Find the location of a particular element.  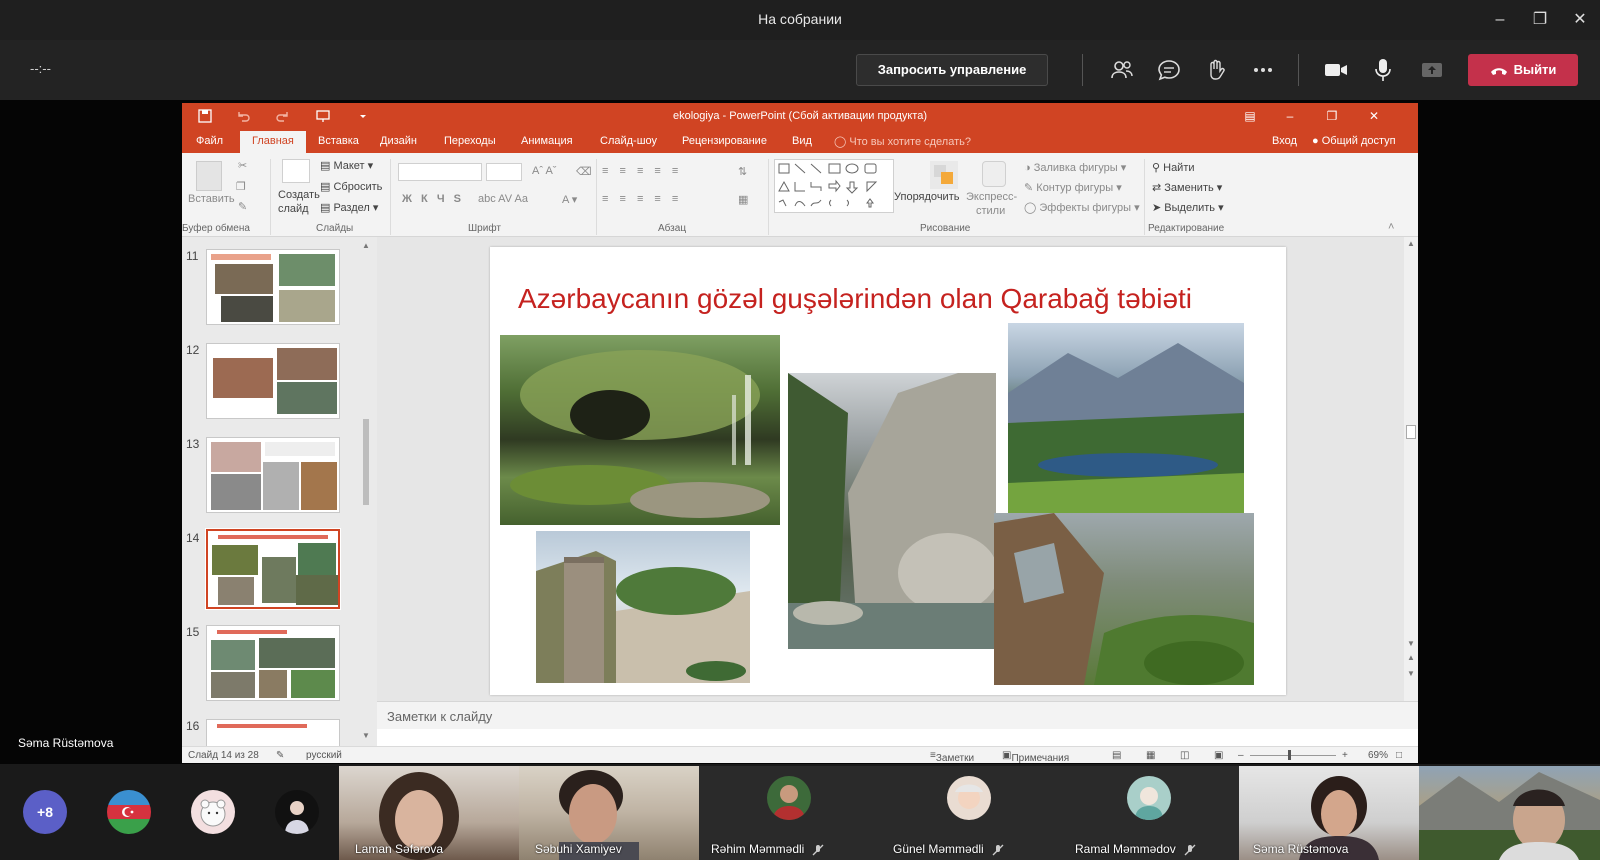

avatar-photo is located at coordinates (297, 812).